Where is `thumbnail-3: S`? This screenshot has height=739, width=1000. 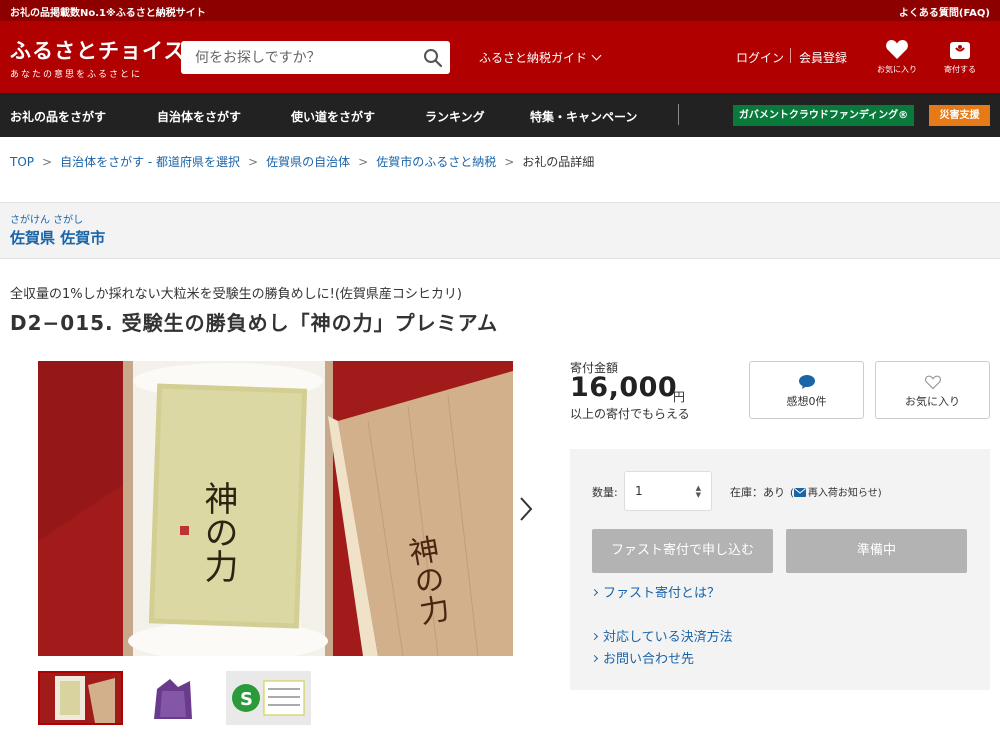 thumbnail-3: S is located at coordinates (268, 698).